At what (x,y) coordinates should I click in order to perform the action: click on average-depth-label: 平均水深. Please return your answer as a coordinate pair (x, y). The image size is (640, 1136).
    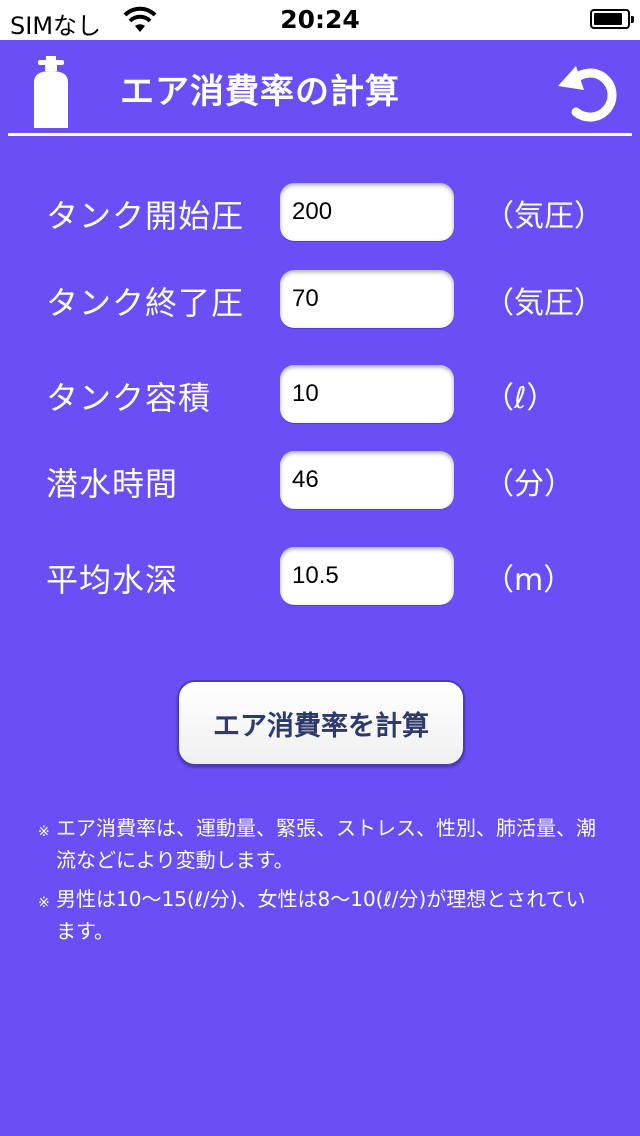
    Looking at the image, I should click on (112, 580).